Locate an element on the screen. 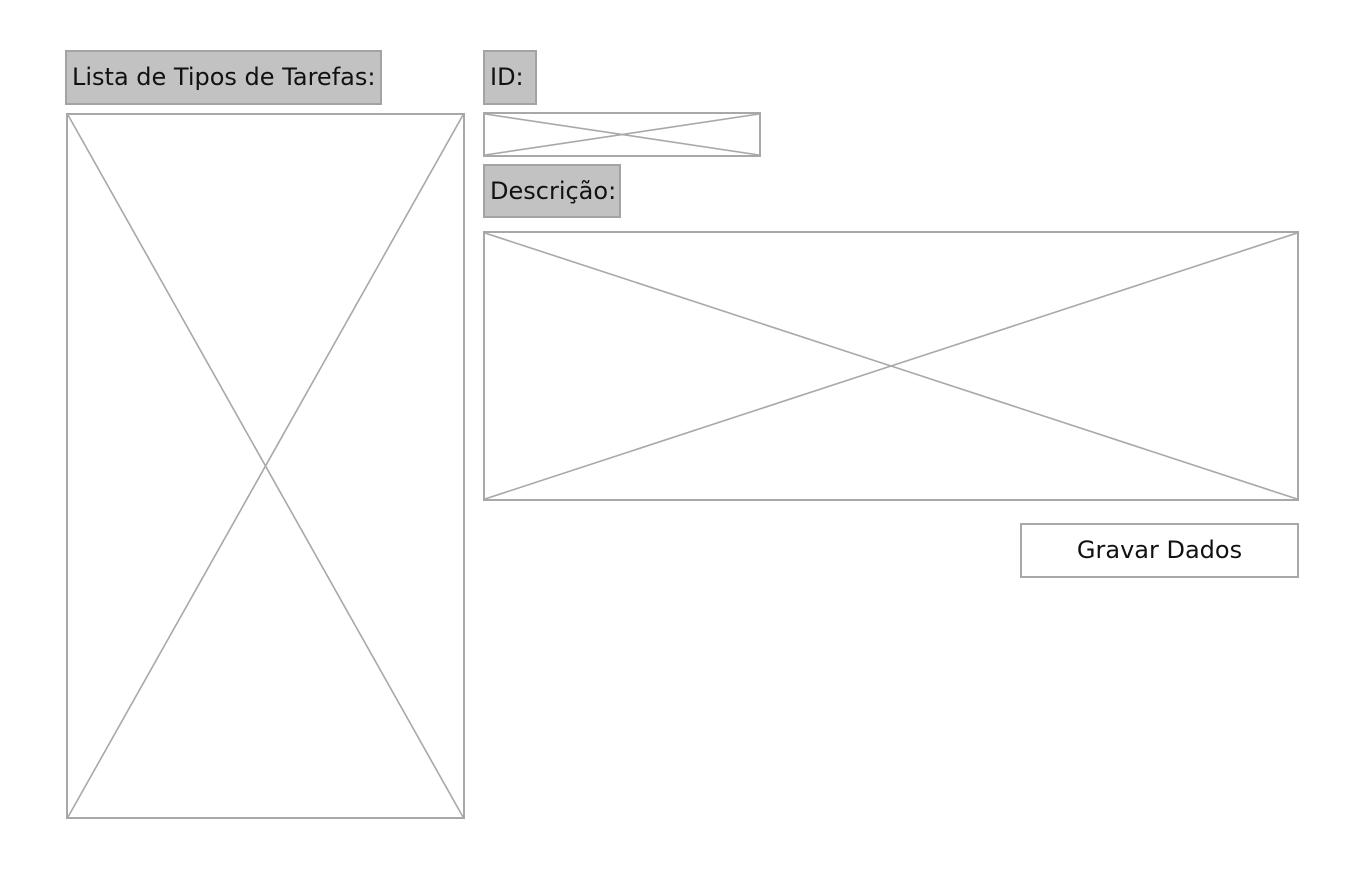 The height and width of the screenshot is (873, 1366). task-types-list-label: Lista de Tipos de Tarefas: is located at coordinates (223, 77).